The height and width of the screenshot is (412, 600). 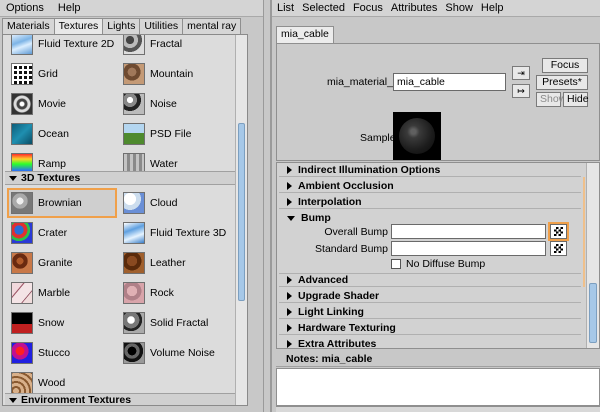 I want to click on bottom-button-strip, so click(x=438, y=409).